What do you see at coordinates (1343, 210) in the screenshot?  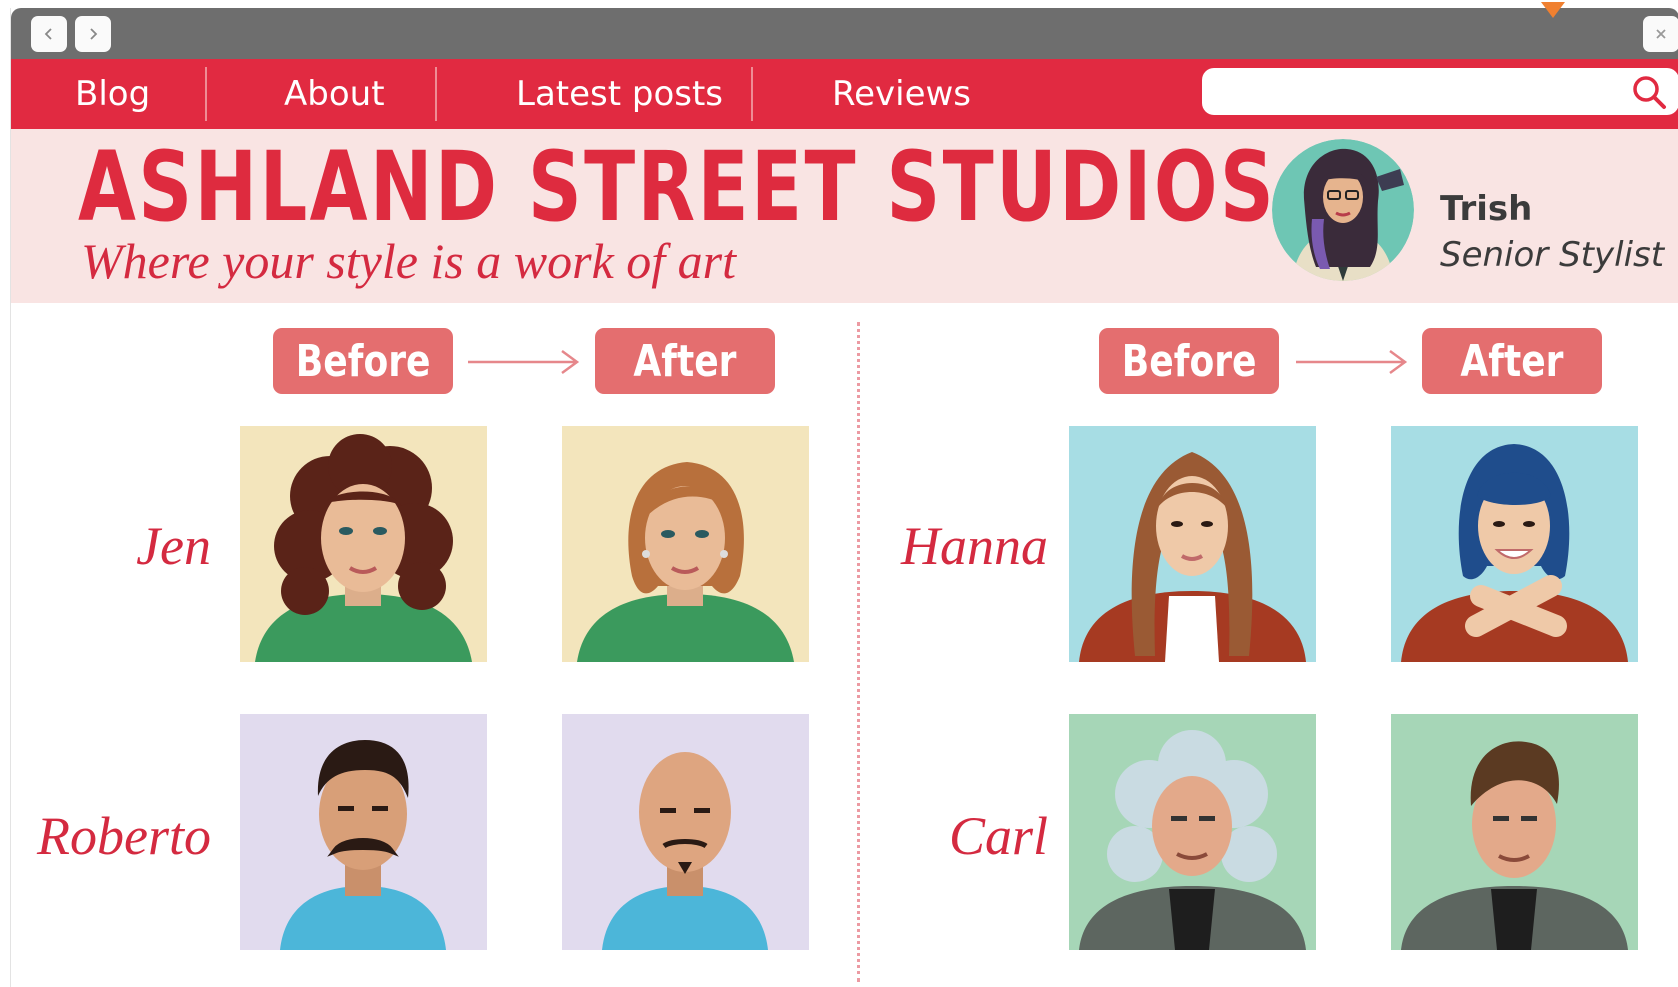 I see `avatar` at bounding box center [1343, 210].